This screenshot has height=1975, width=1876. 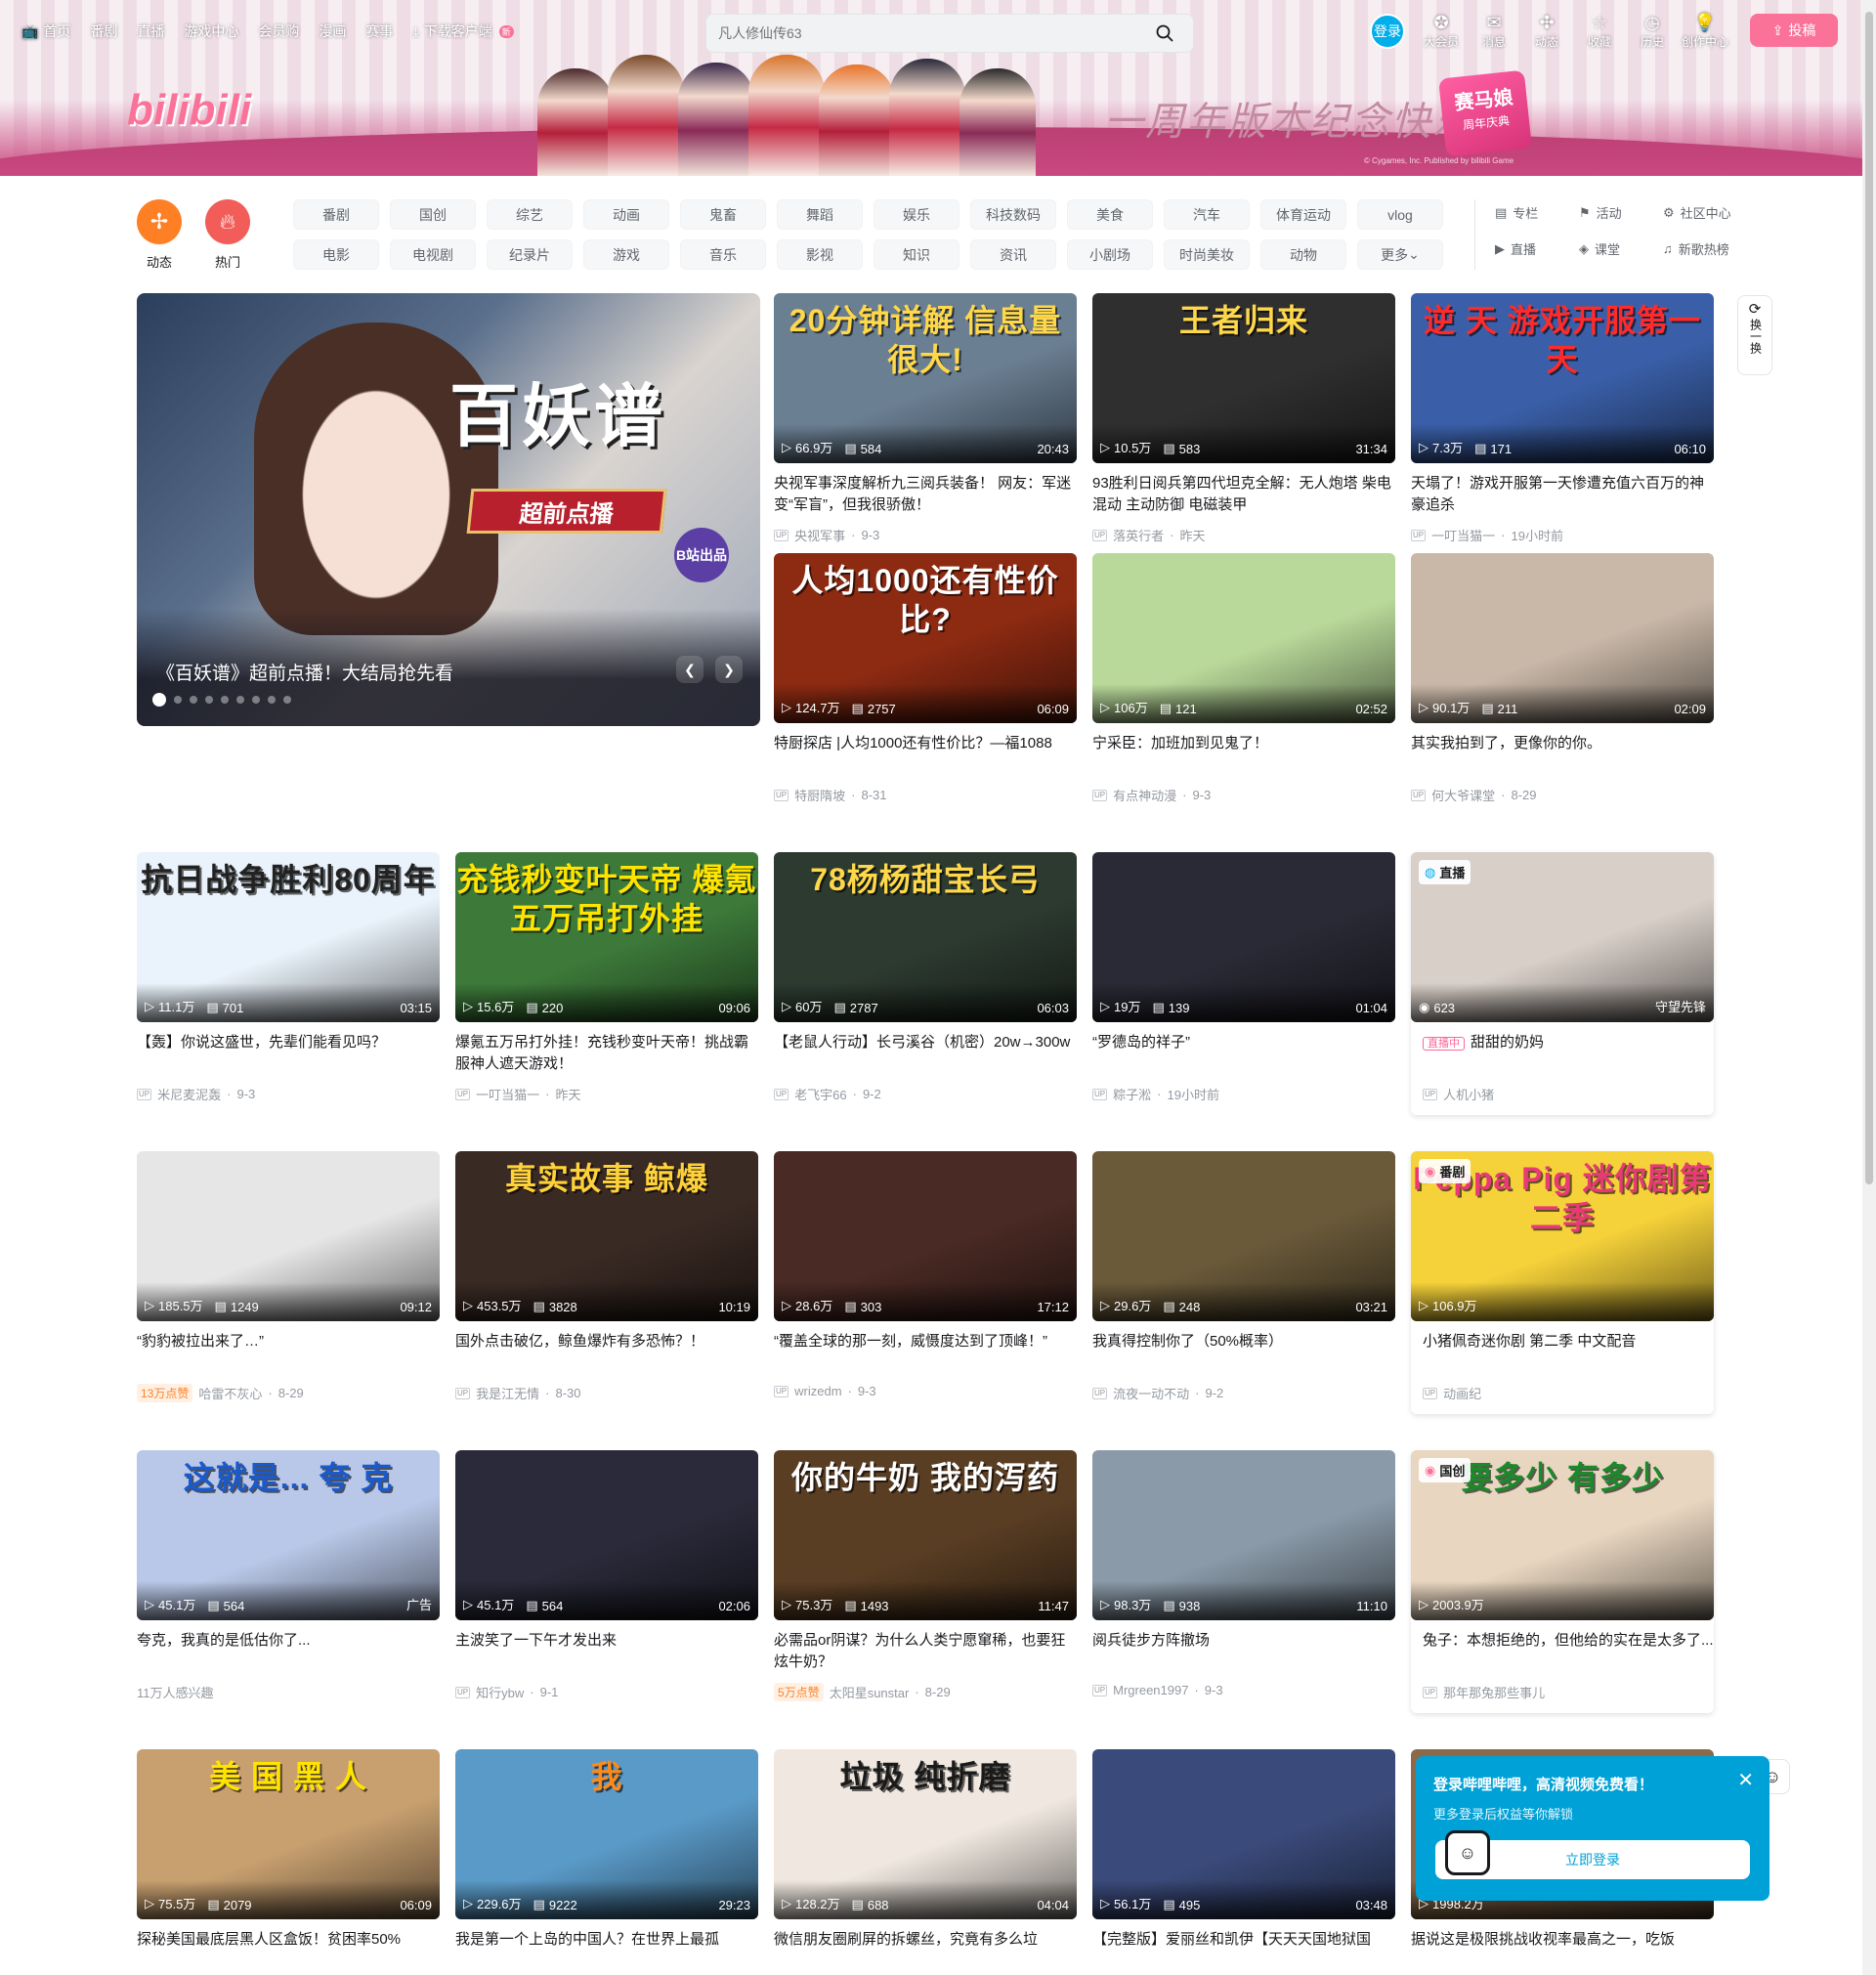 I want to click on video-thumbnail: 王者归来 ▷ 10.5万 ▤ 583 31:34, so click(x=1243, y=378).